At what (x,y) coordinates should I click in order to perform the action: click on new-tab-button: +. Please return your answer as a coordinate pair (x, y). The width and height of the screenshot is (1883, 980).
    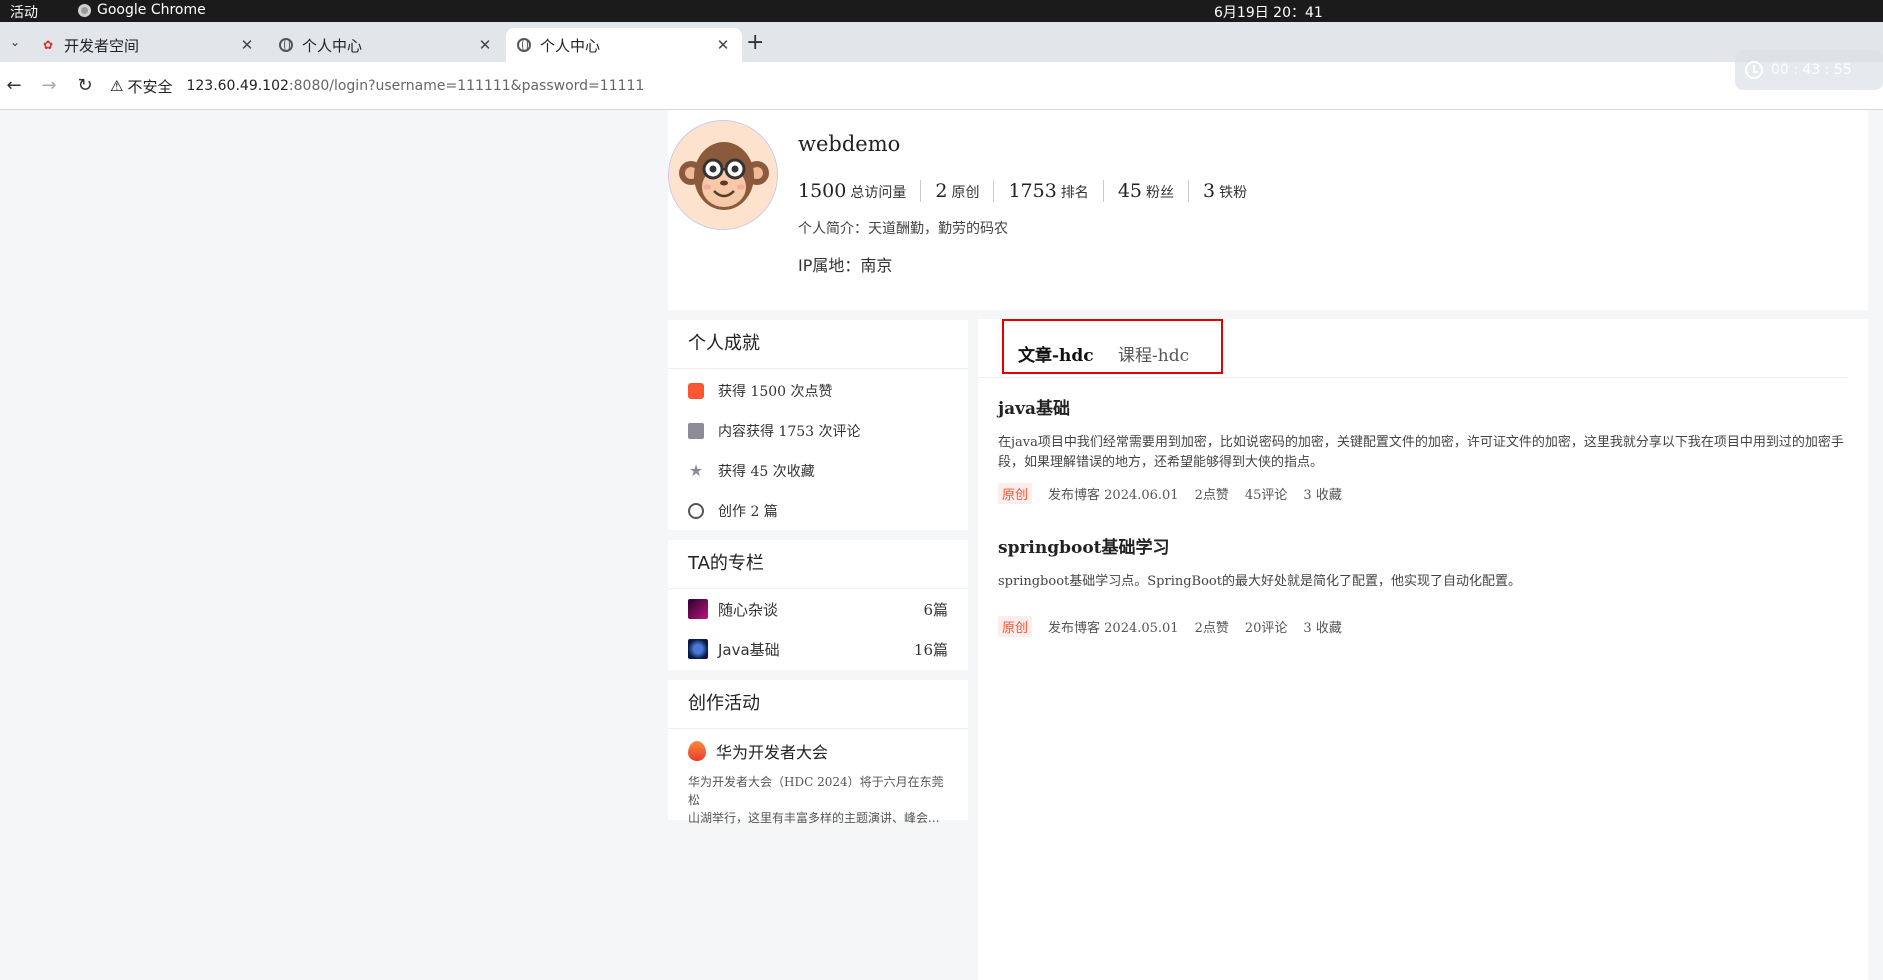
    Looking at the image, I should click on (755, 43).